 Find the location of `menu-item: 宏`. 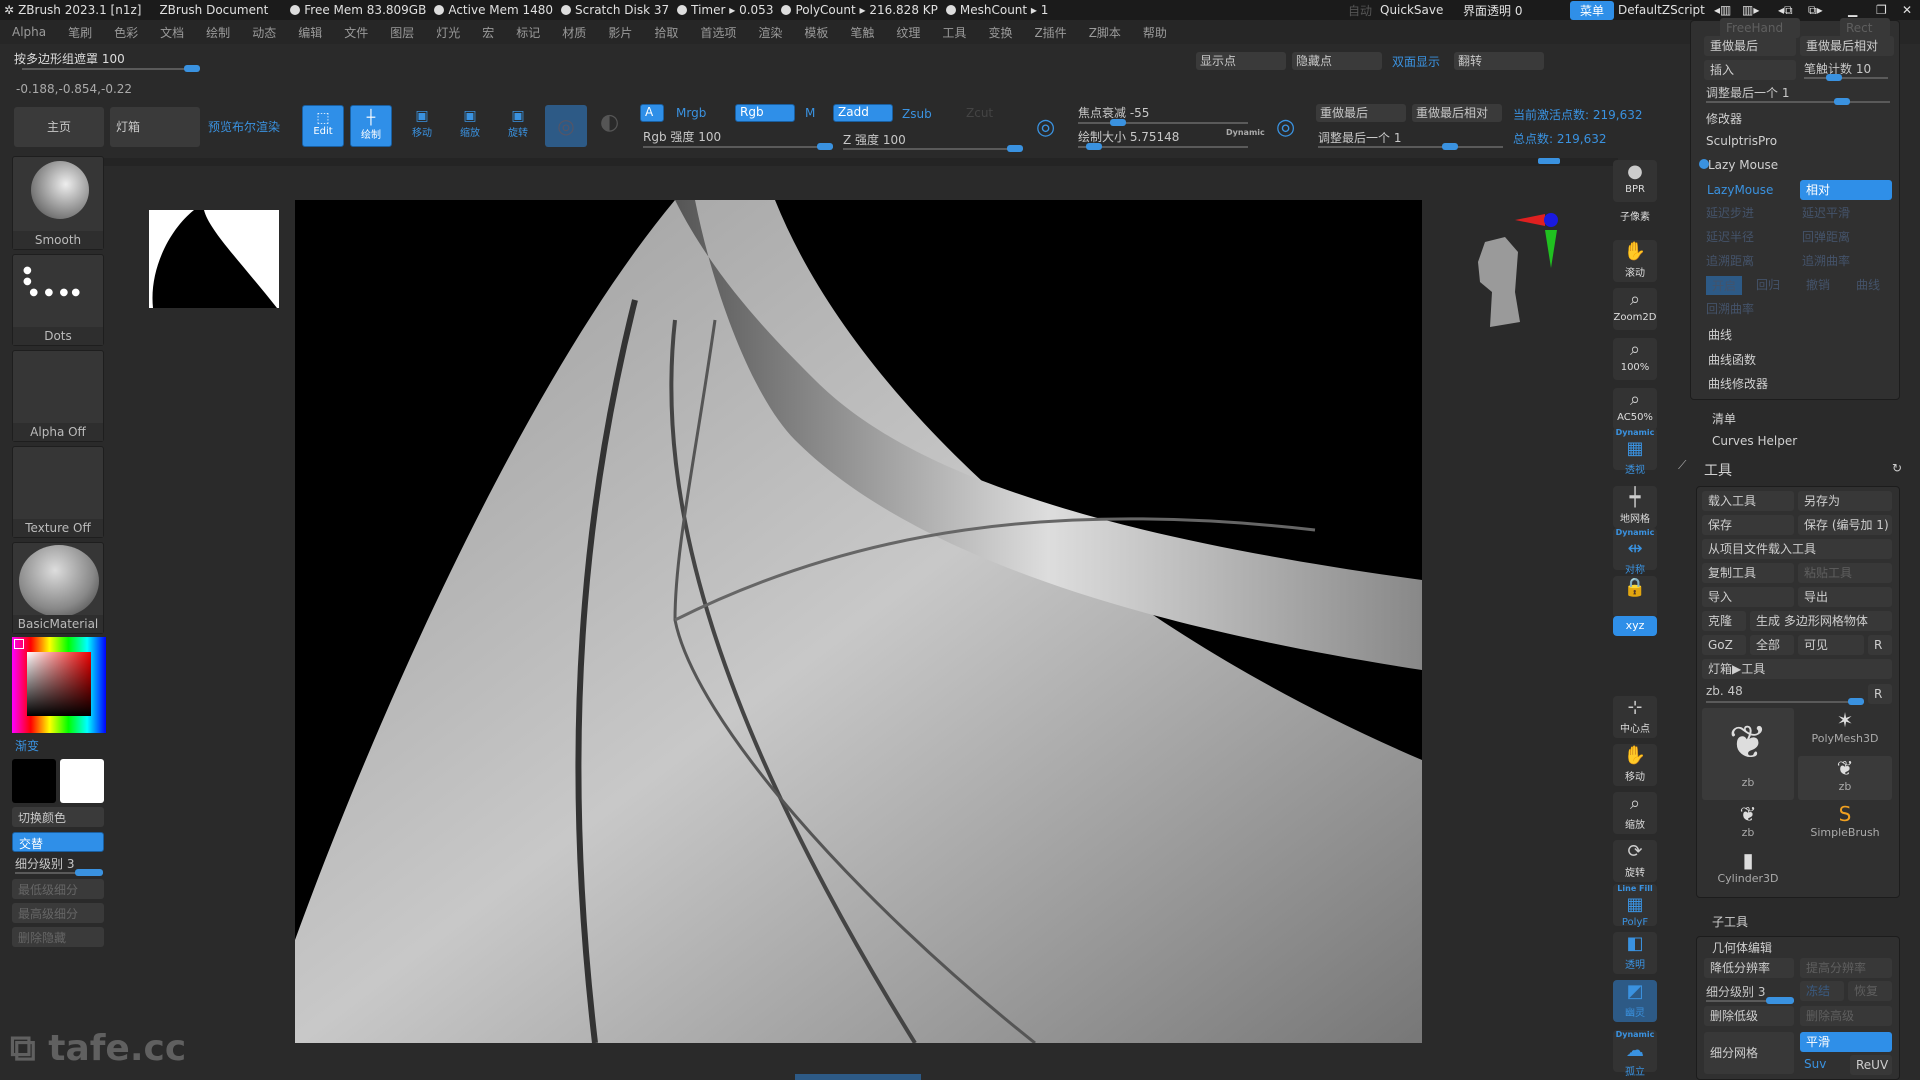

menu-item: 宏 is located at coordinates (488, 32).